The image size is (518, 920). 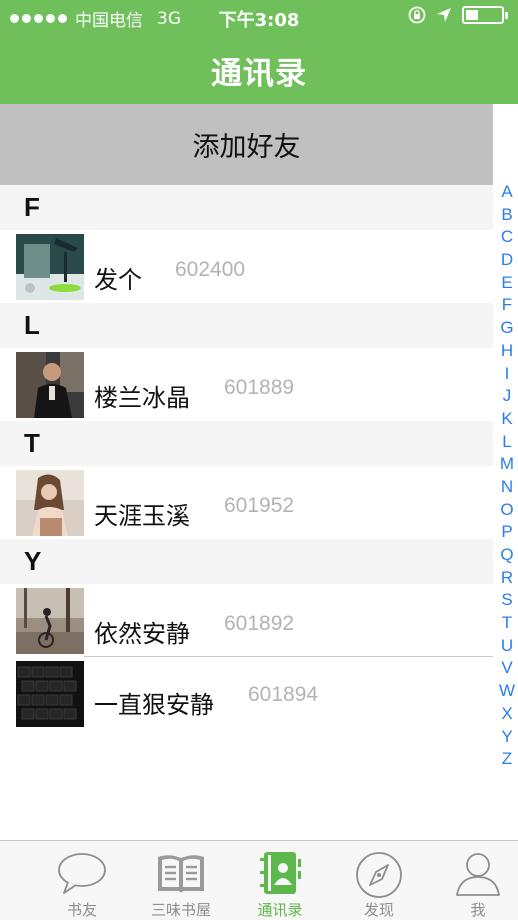 What do you see at coordinates (507, 578) in the screenshot?
I see `index-letter-r: R` at bounding box center [507, 578].